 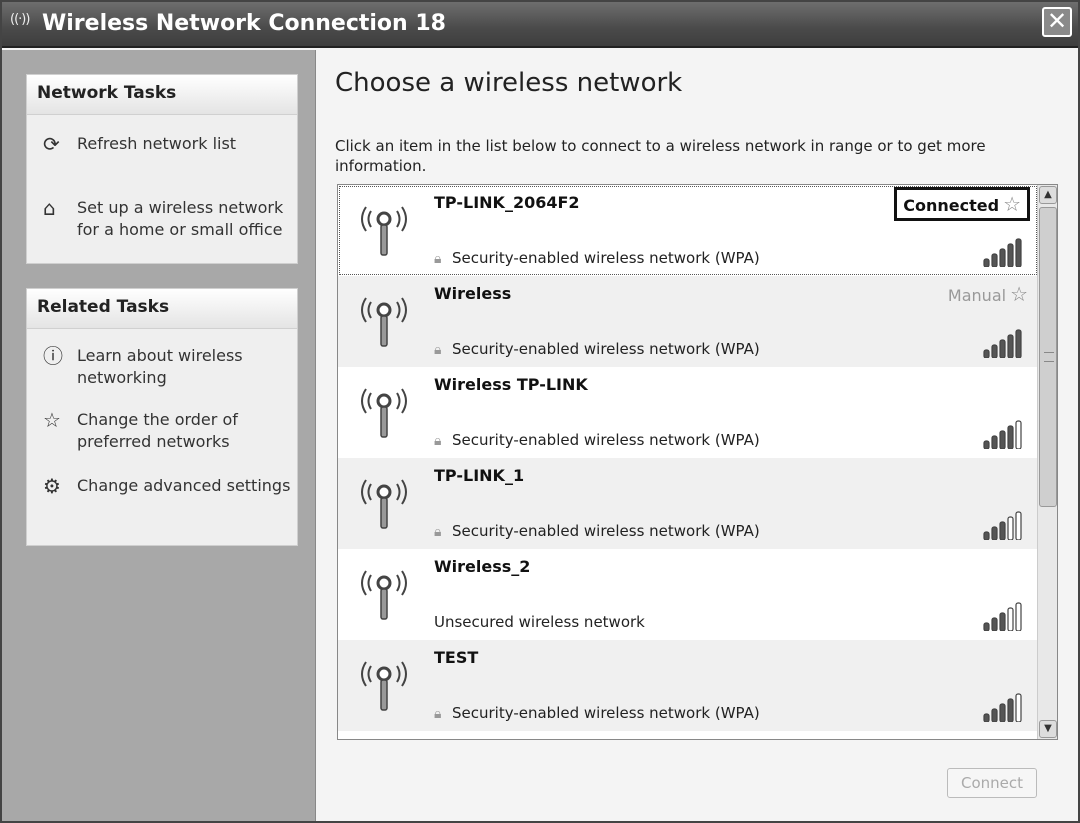 What do you see at coordinates (52, 486) in the screenshot?
I see `settings-icon: ⚙` at bounding box center [52, 486].